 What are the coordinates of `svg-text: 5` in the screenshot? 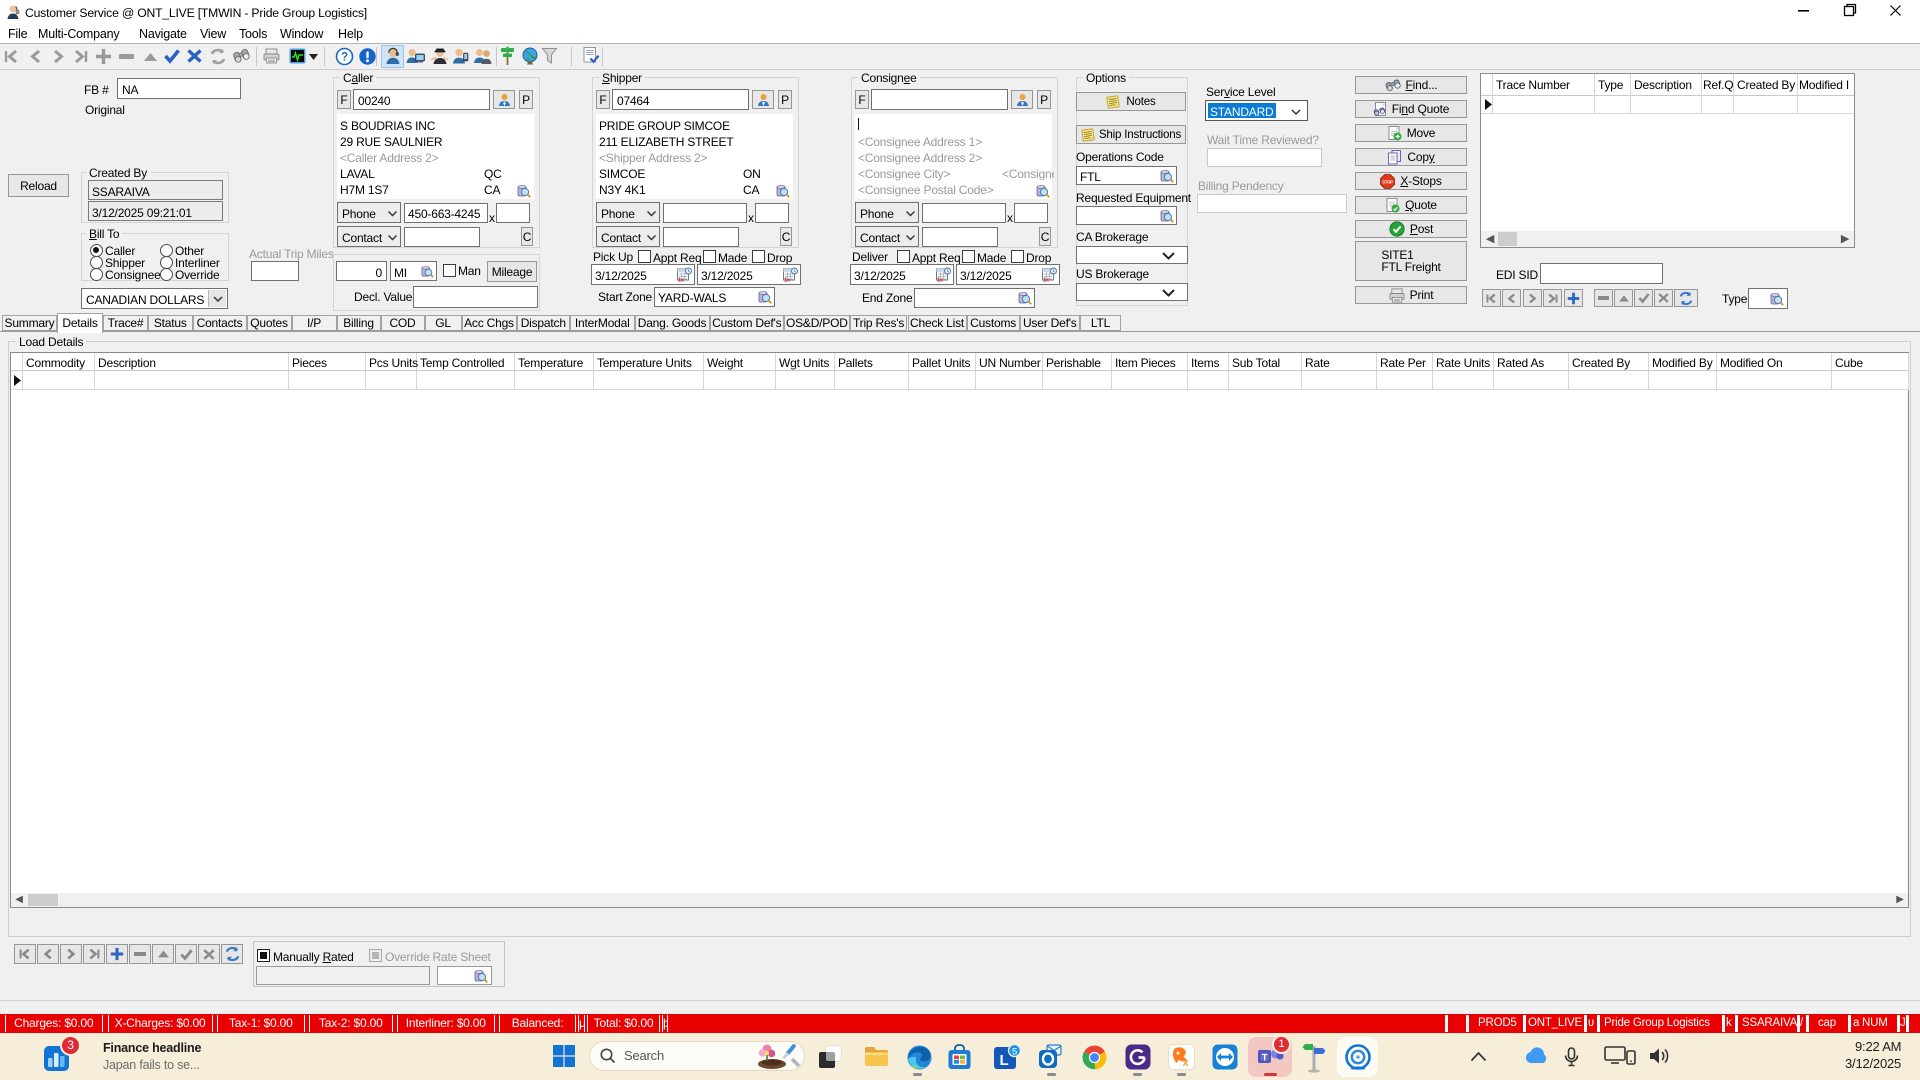 It's located at (1014, 1051).